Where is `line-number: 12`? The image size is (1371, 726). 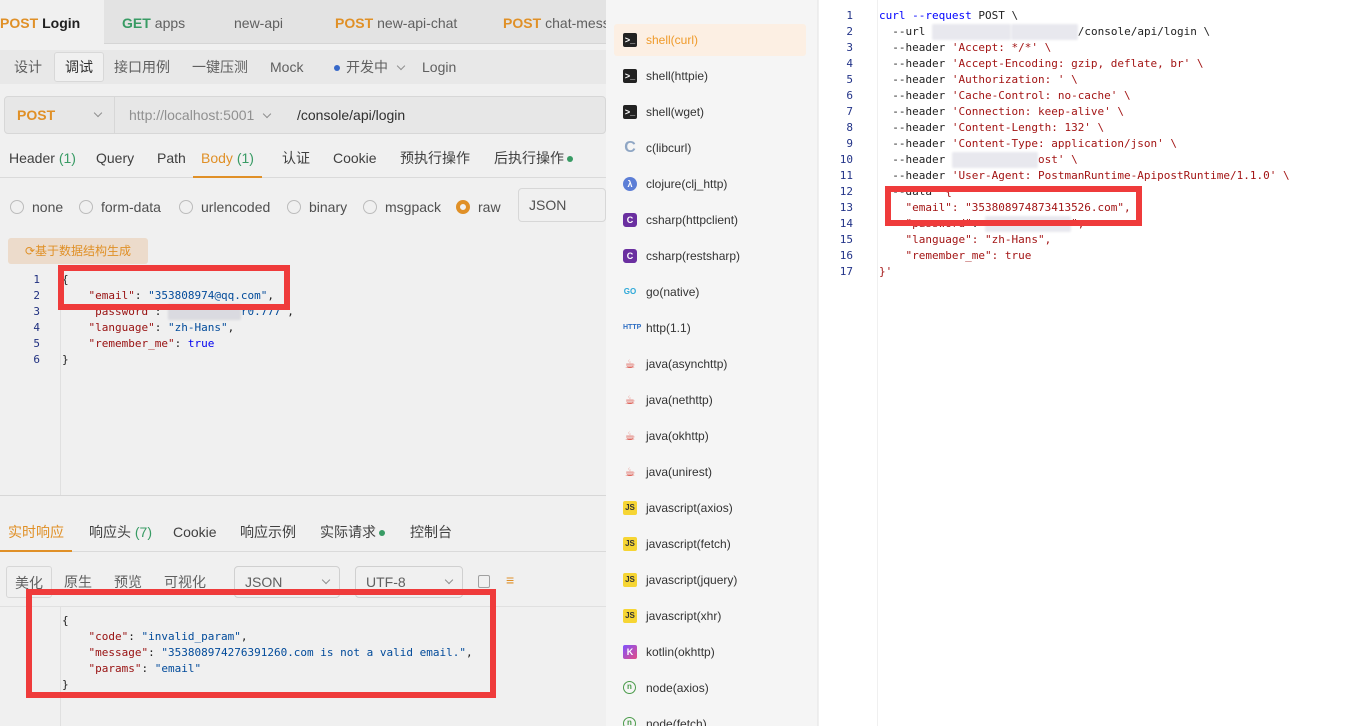 line-number: 12 is located at coordinates (846, 191).